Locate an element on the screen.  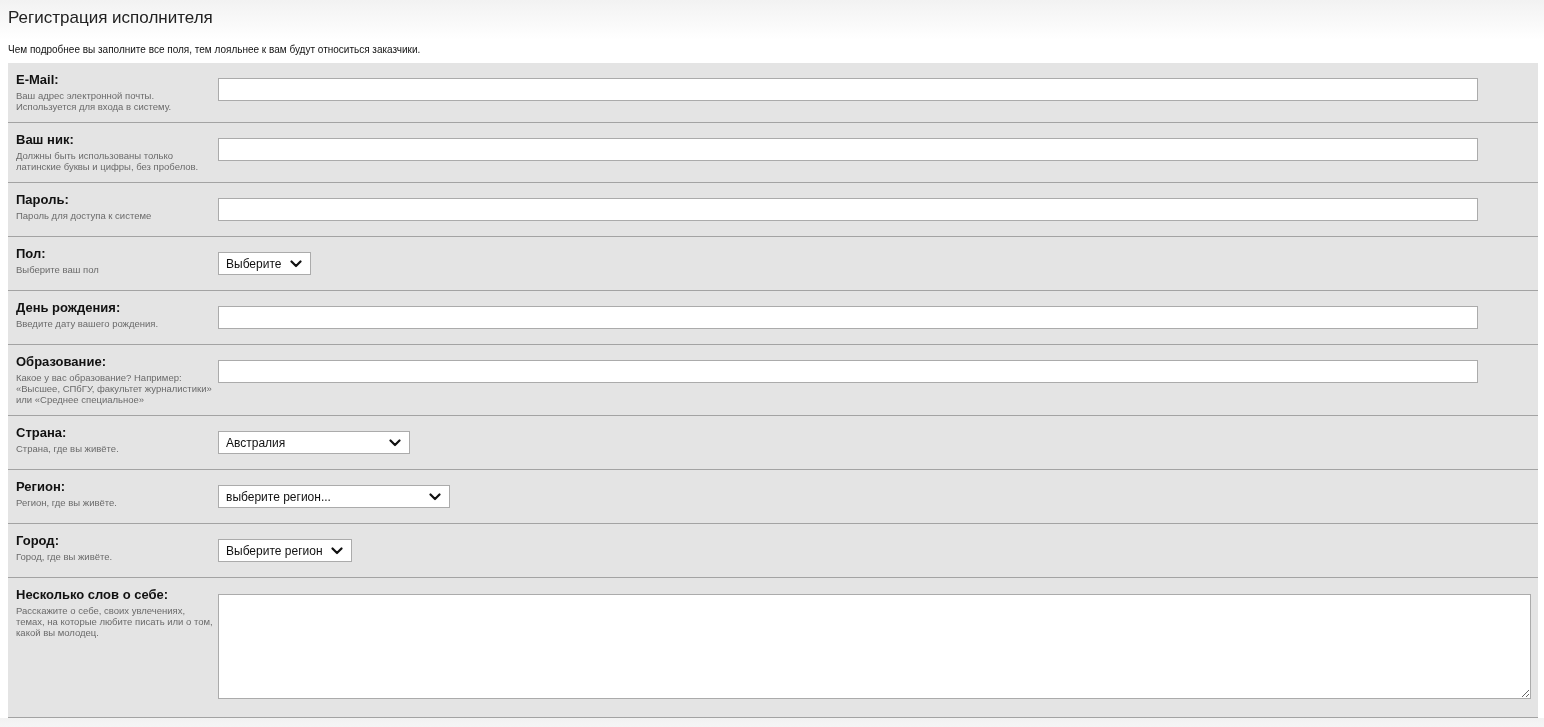
field-hint: Введите дату вашего рождения. is located at coordinates (87, 323).